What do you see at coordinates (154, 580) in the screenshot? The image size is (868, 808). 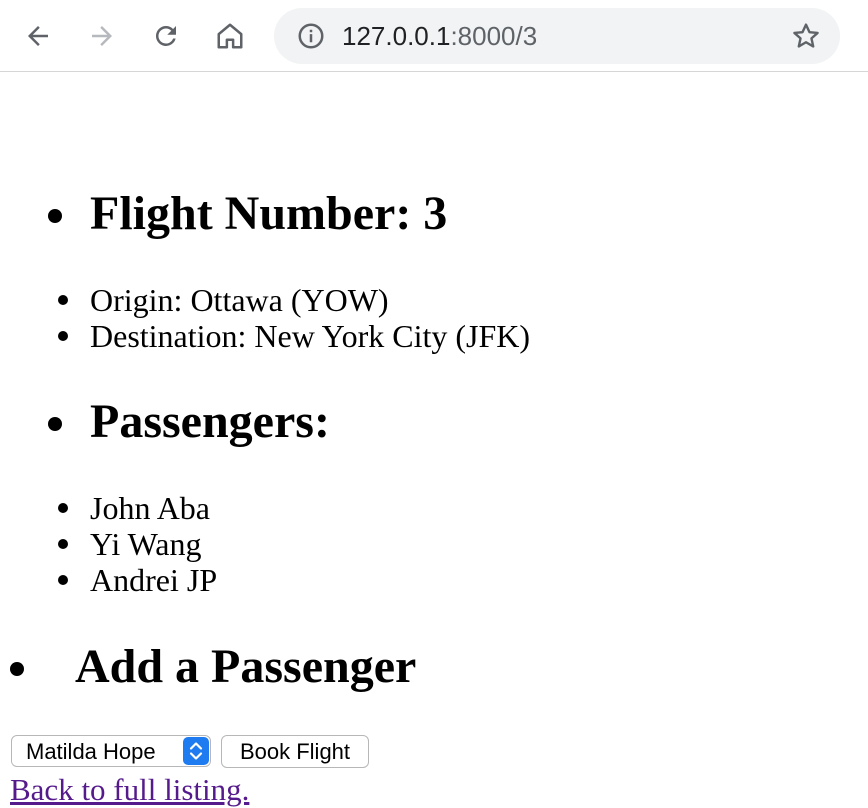 I see `passenger-item: Andrei JP` at bounding box center [154, 580].